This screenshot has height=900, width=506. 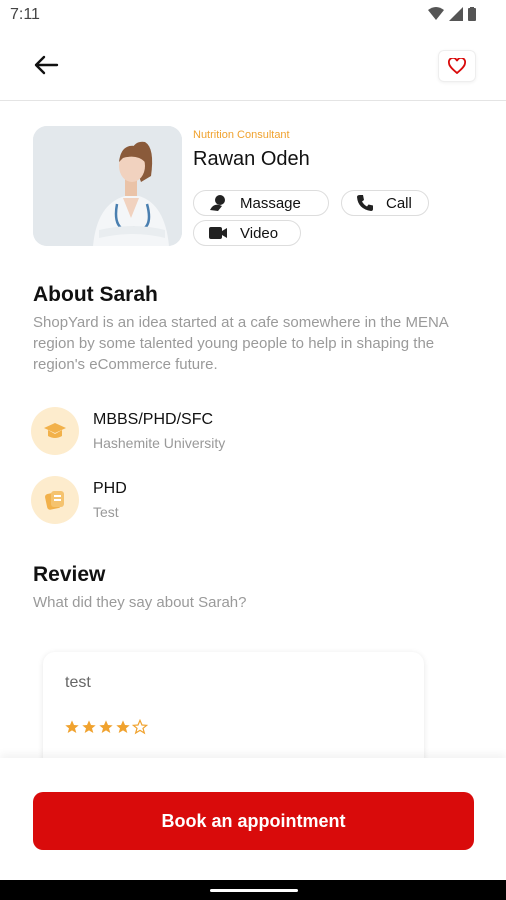 What do you see at coordinates (436, 13) in the screenshot?
I see `wifi-icon` at bounding box center [436, 13].